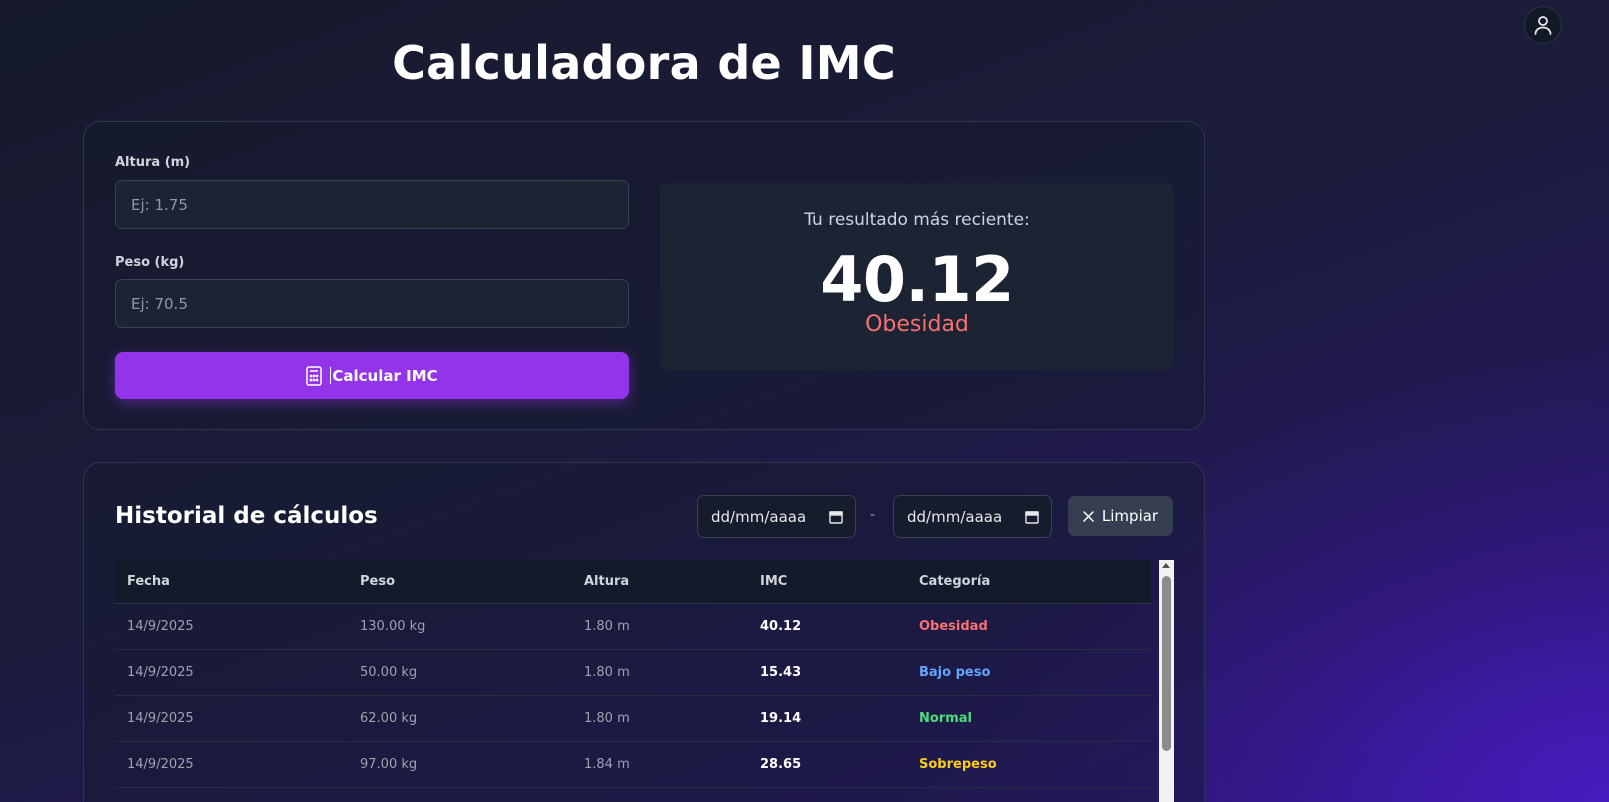 The height and width of the screenshot is (802, 1609). Describe the element at coordinates (1029, 672) in the screenshot. I see `cell-category: Bajo peso` at that location.